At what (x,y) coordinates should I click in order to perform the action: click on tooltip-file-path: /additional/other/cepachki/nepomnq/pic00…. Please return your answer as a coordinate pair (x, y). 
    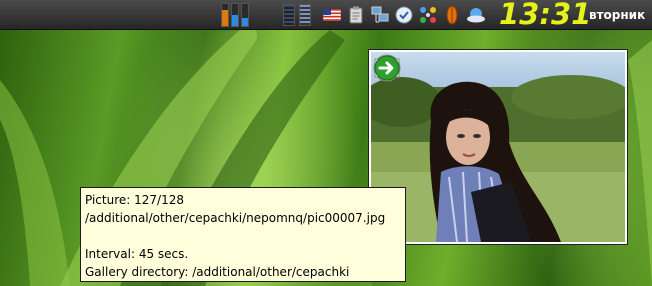
    Looking at the image, I should click on (235, 218).